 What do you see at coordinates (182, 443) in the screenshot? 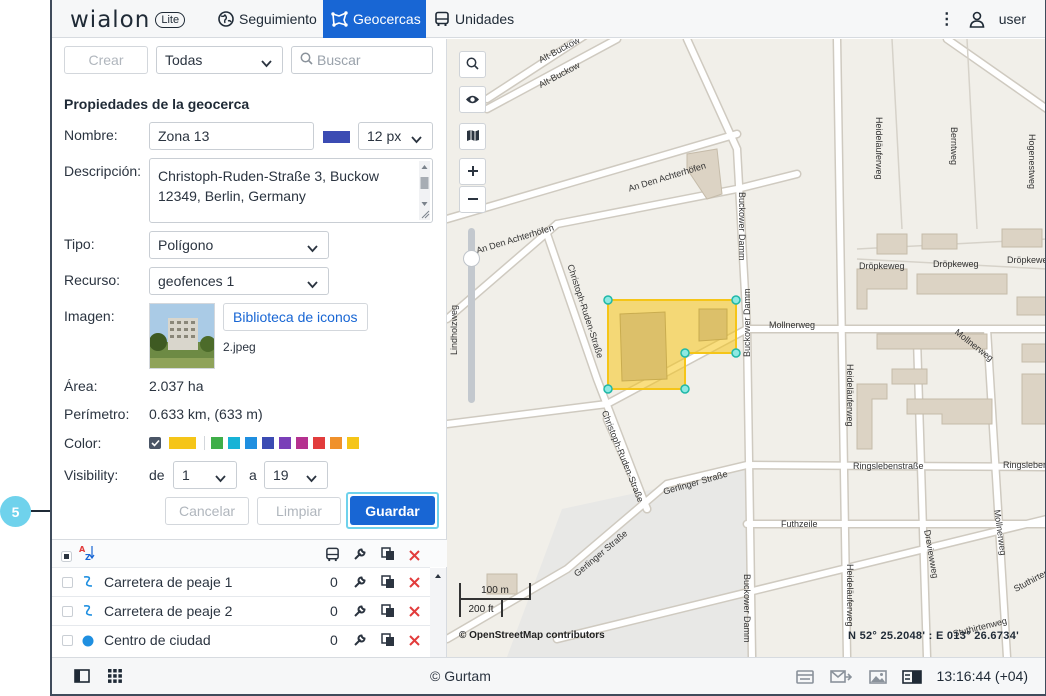
I see `selected-color-swatch` at bounding box center [182, 443].